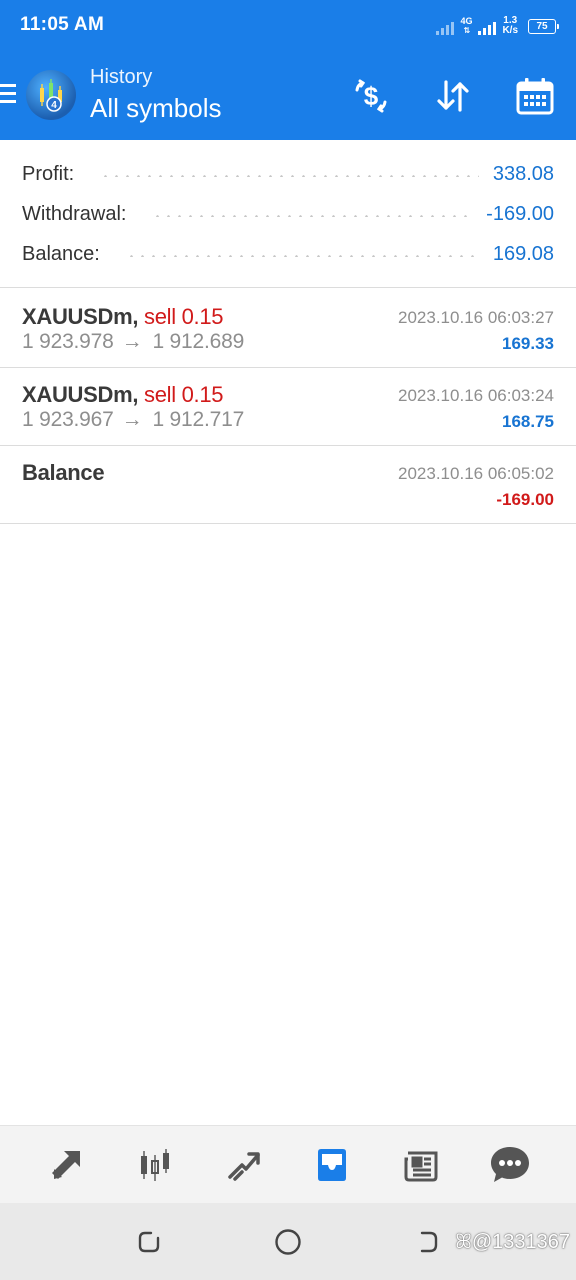  I want to click on deposit-dollar-icon: $, so click(371, 96).